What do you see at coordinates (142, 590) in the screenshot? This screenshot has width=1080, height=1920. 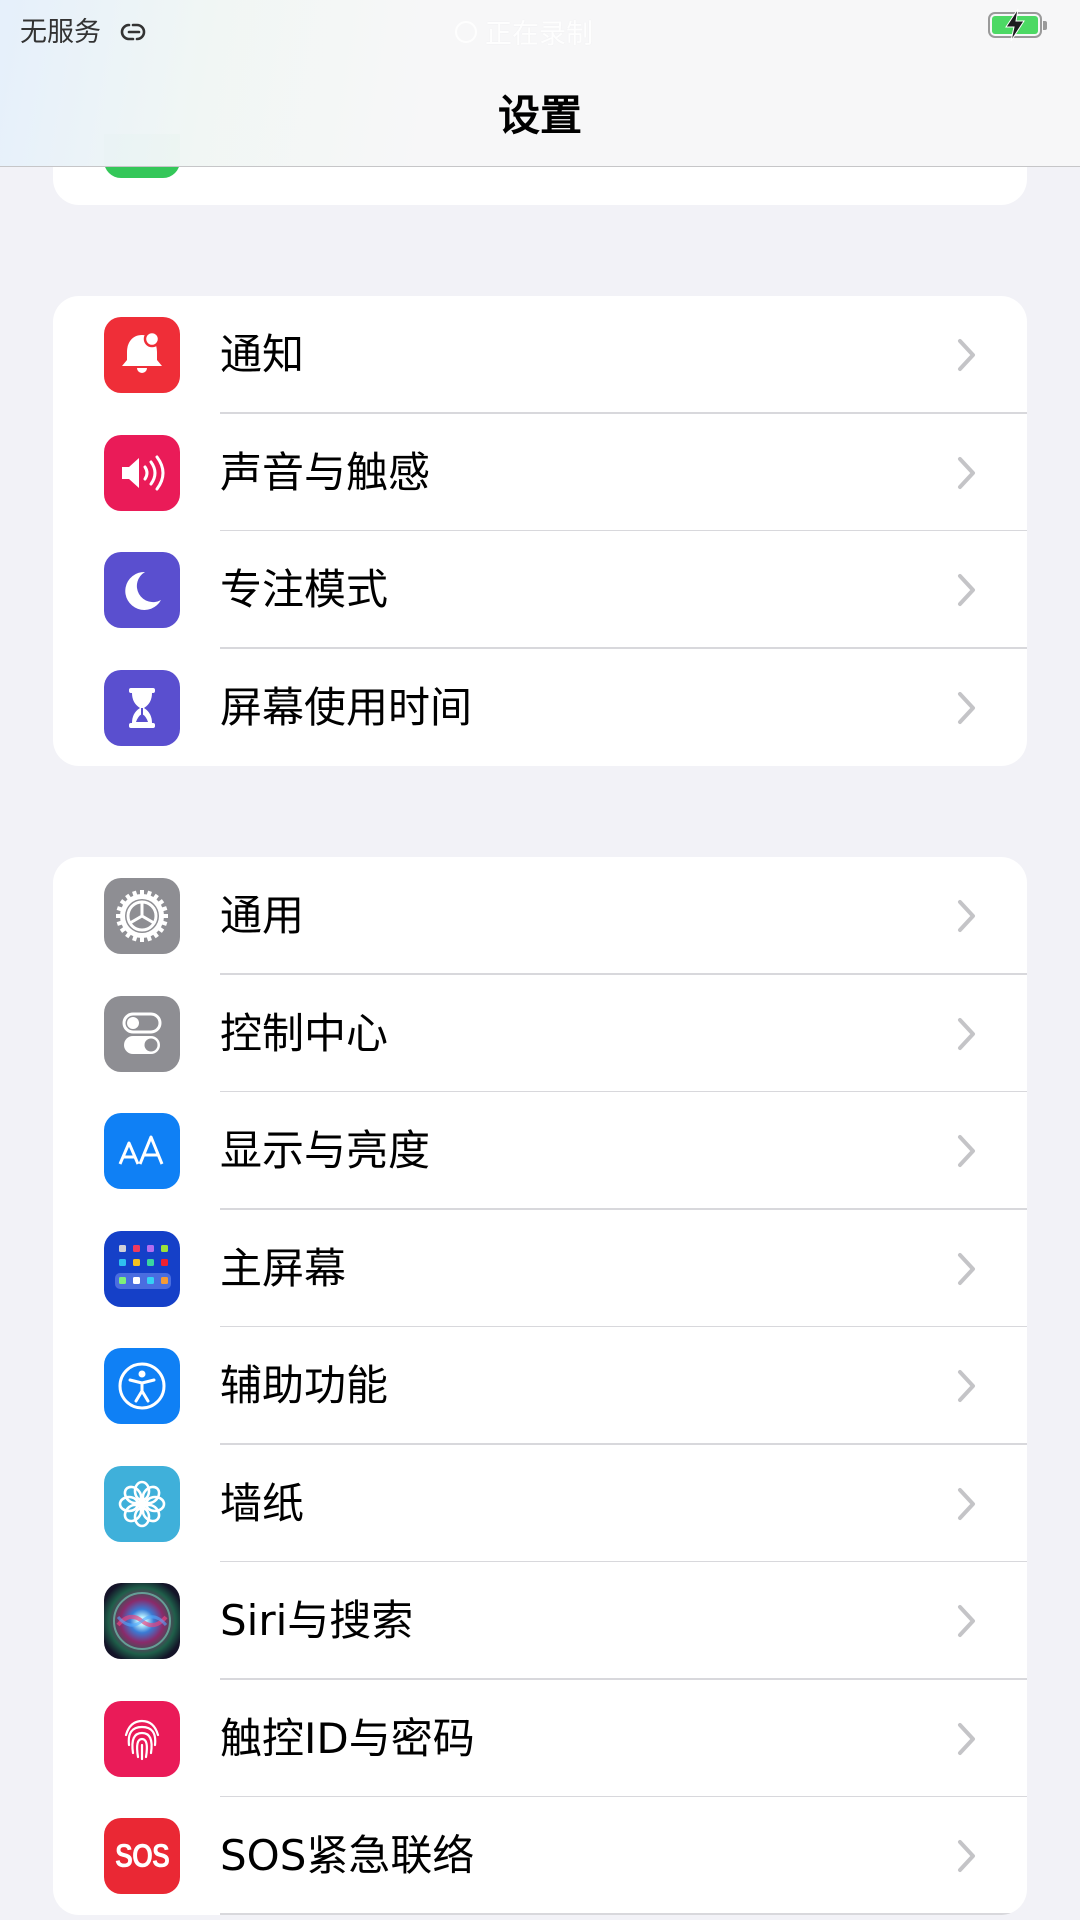 I see `moon-icon` at bounding box center [142, 590].